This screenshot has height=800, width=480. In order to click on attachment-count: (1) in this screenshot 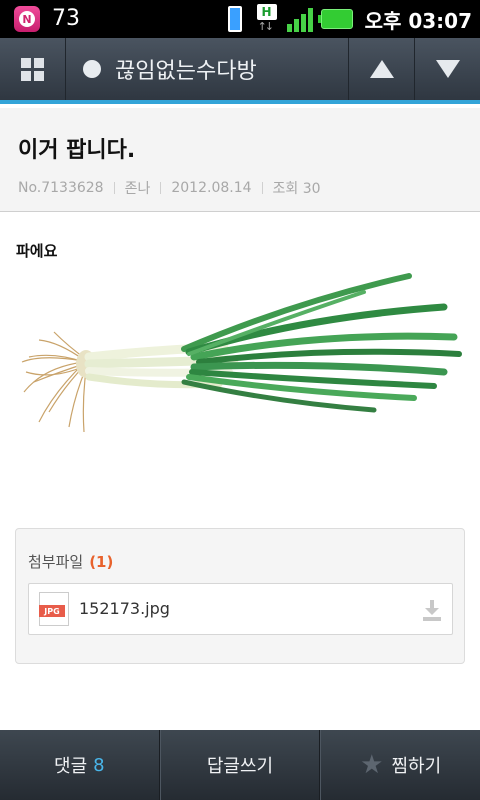, I will do `click(101, 562)`.